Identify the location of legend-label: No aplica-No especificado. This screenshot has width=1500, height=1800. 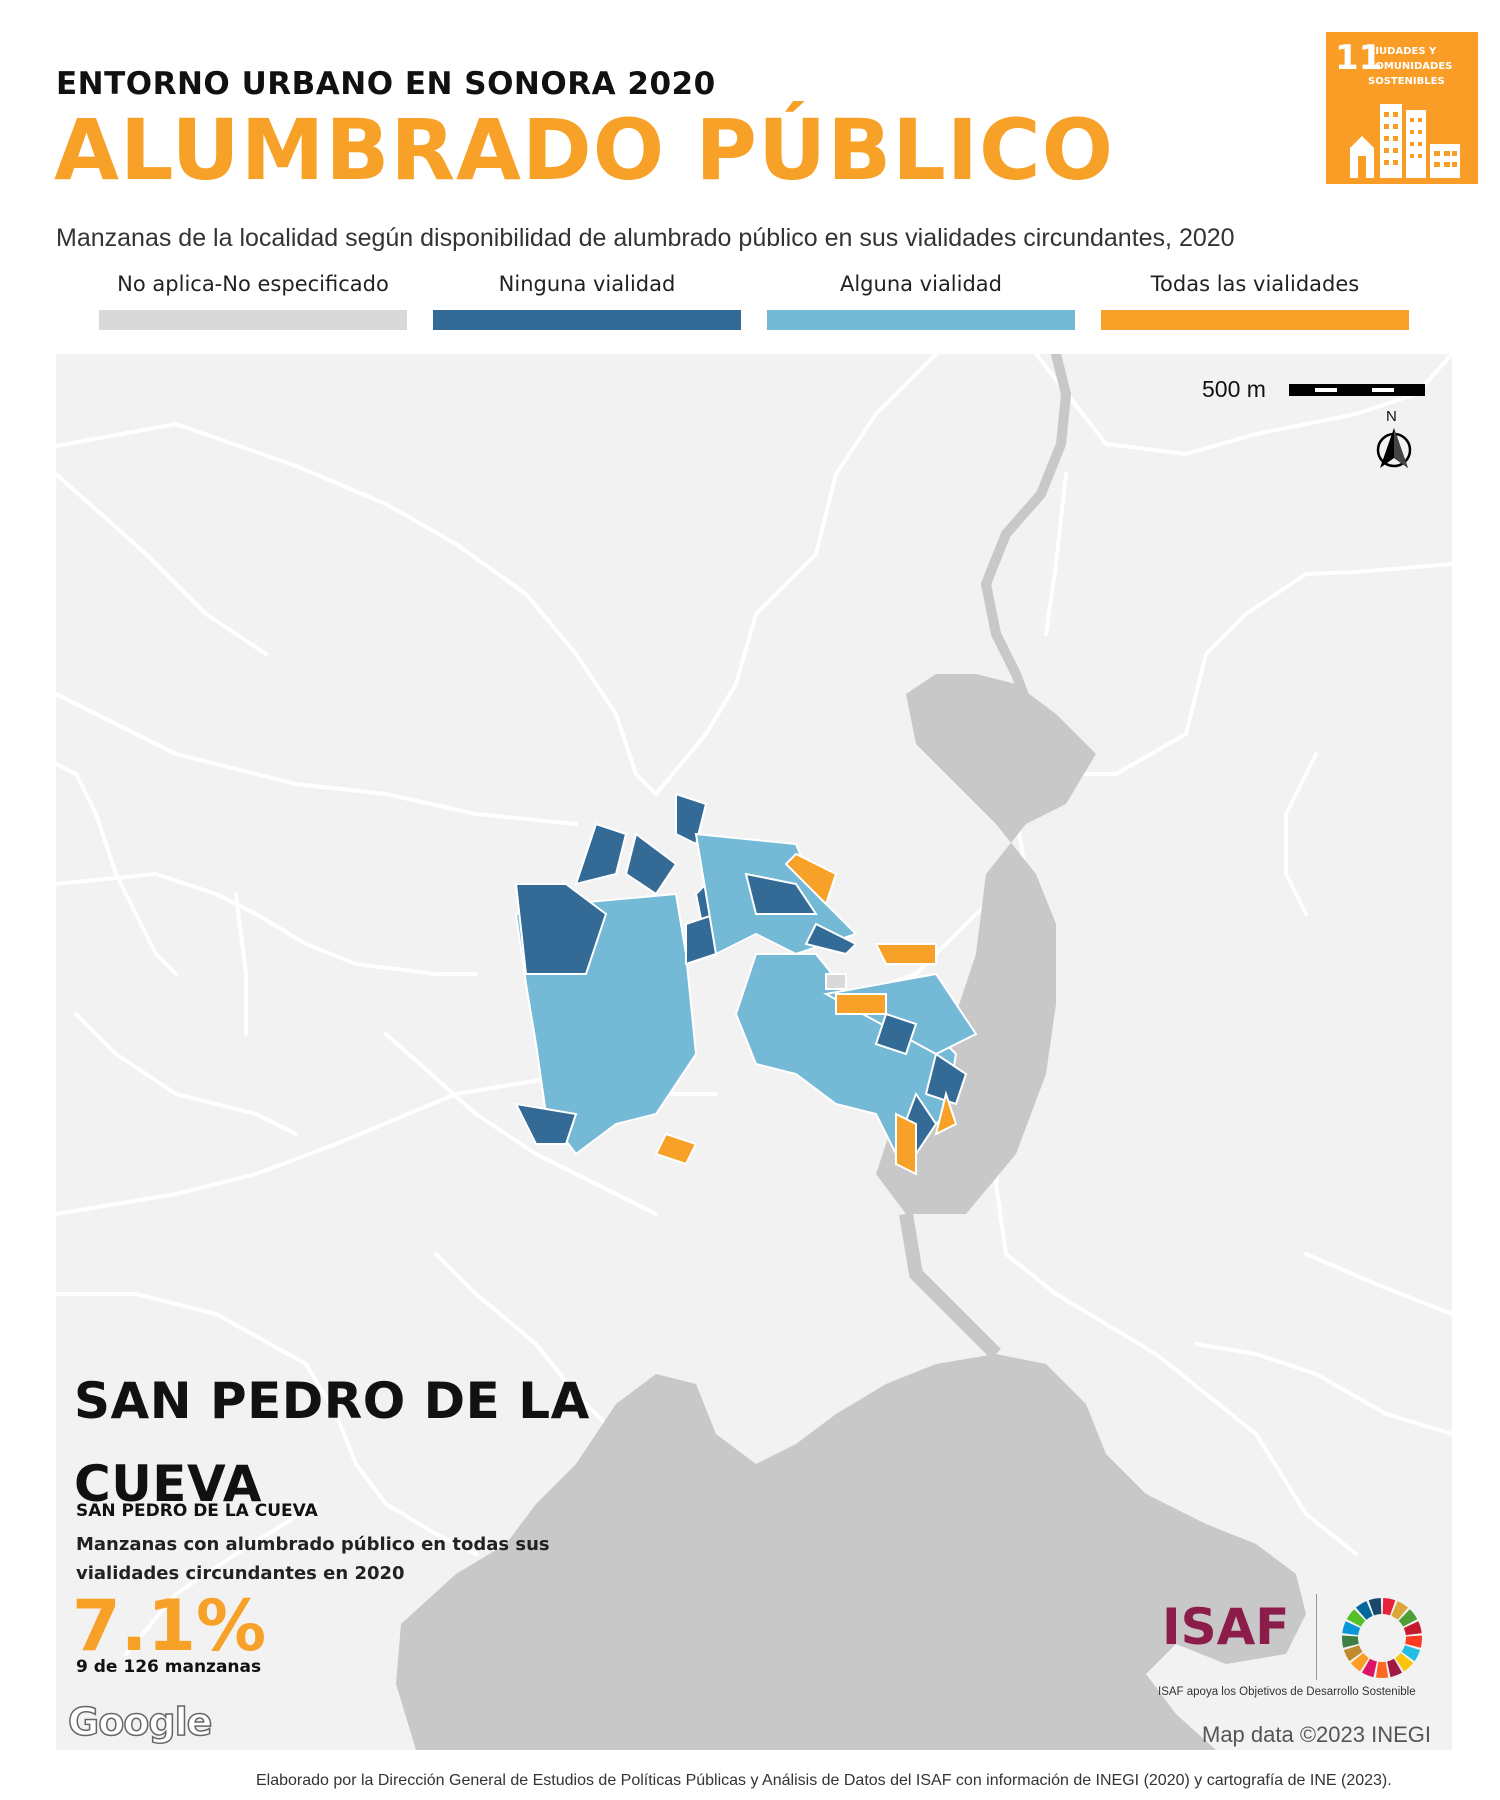
(253, 284).